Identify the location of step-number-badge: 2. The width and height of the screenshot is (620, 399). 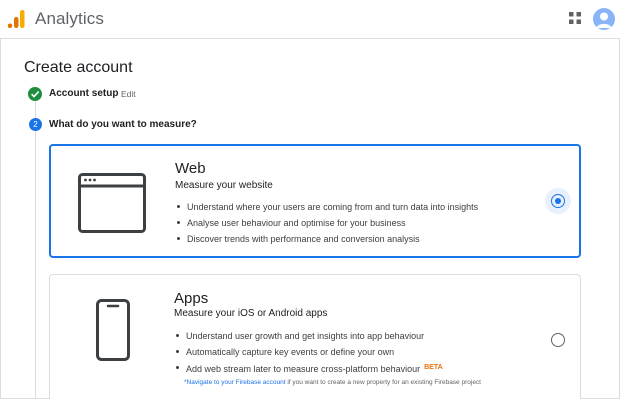
(35, 124).